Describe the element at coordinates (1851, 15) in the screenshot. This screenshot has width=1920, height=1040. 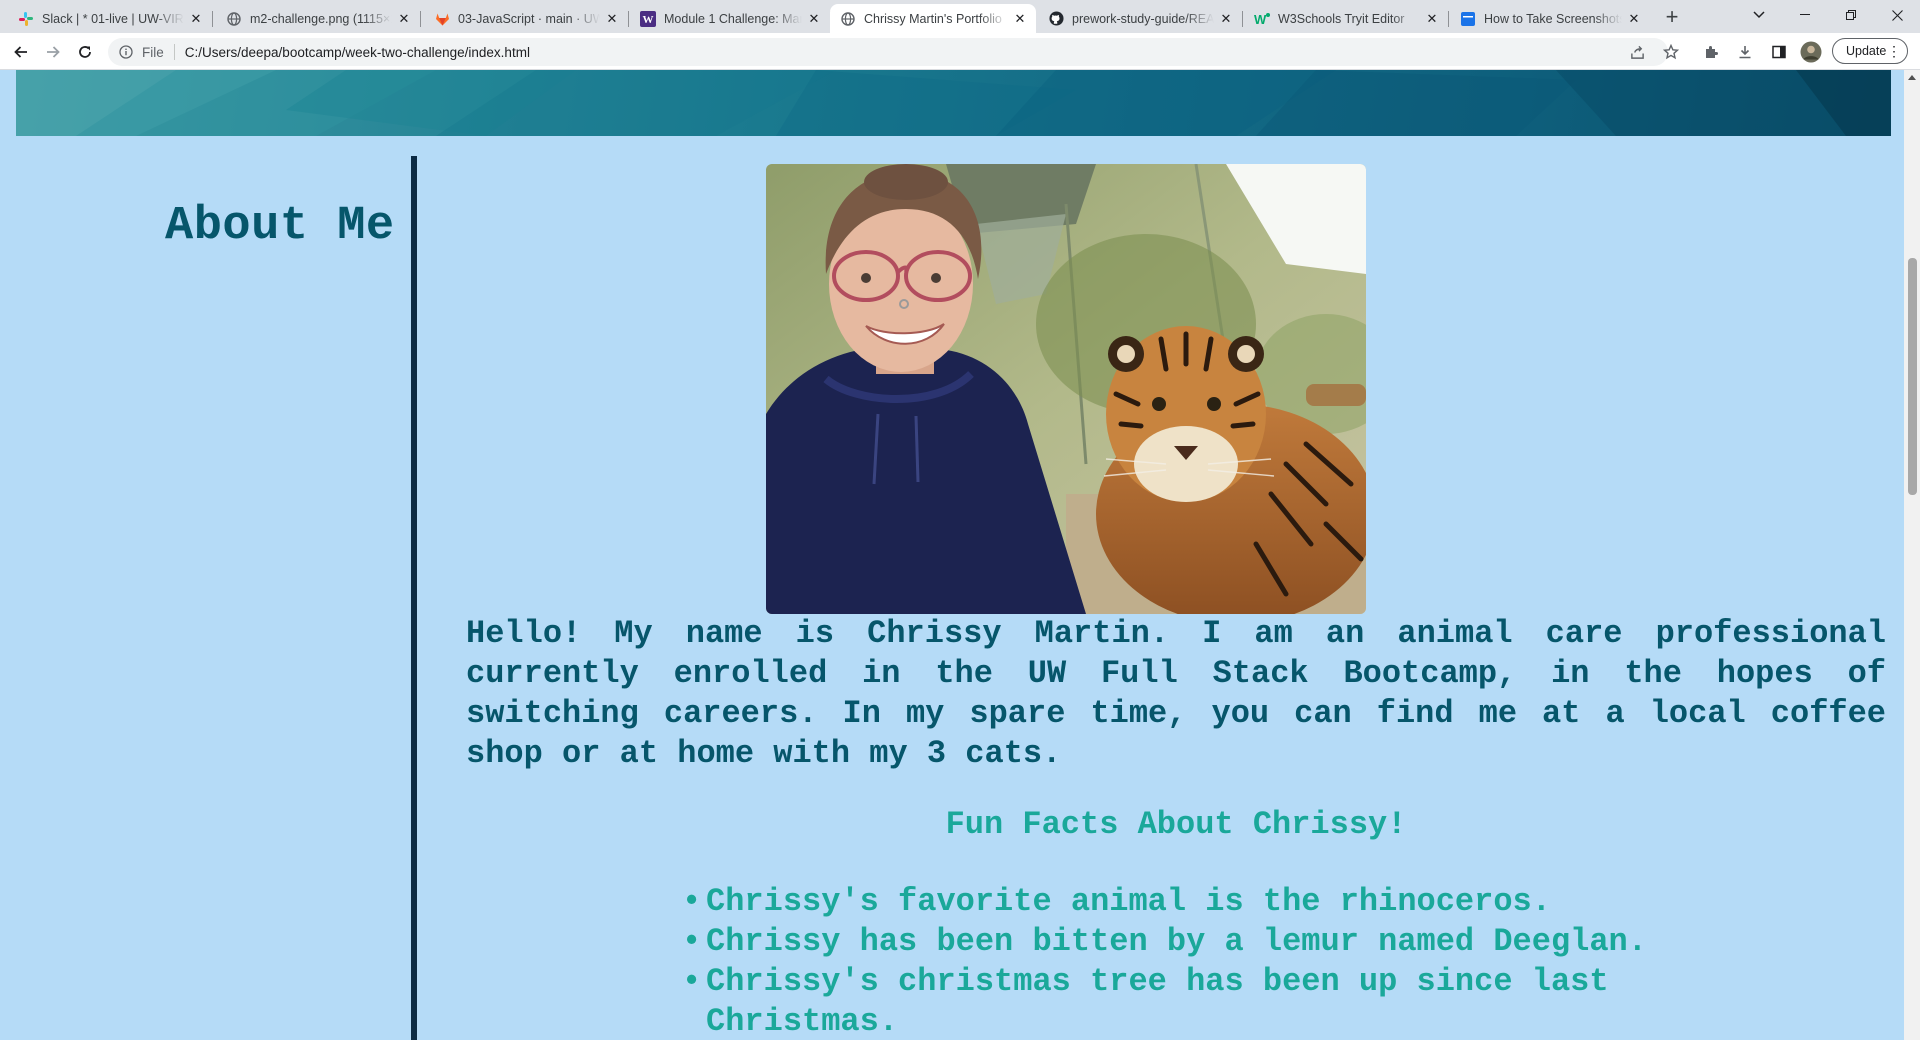
I see `restore-icon` at that location.